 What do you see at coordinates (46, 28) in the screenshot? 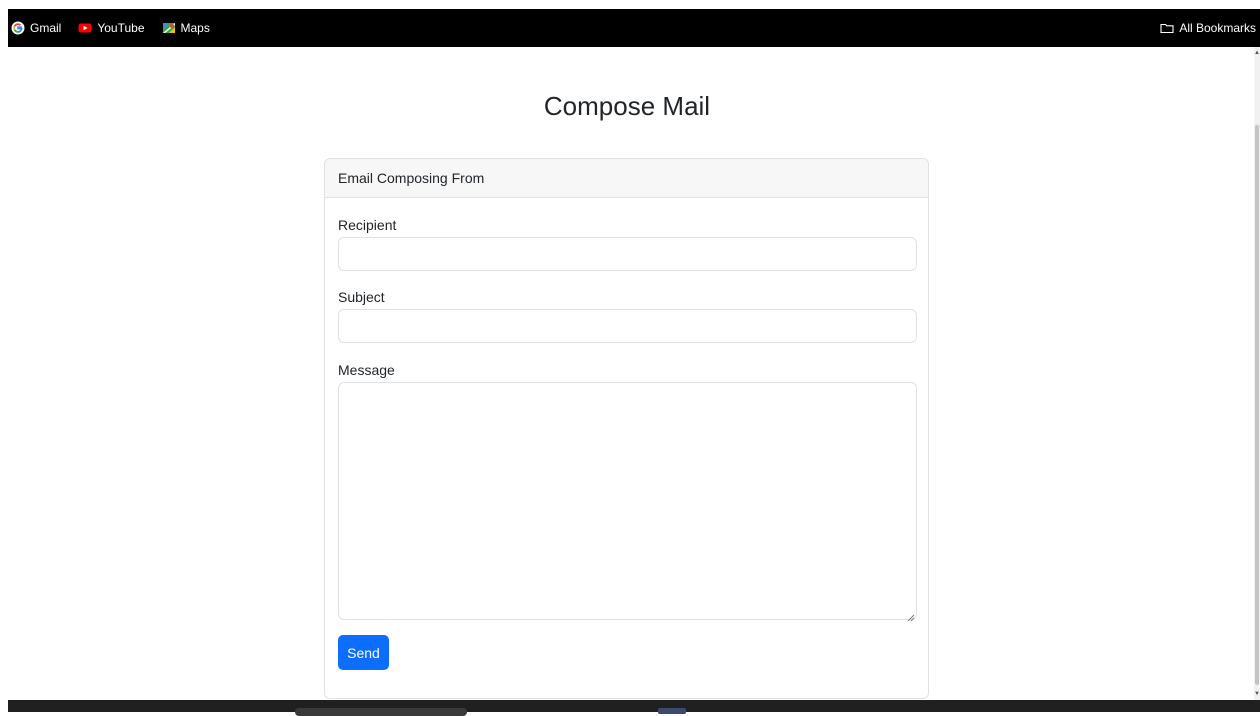
I see `bookmark-label: Gmail` at bounding box center [46, 28].